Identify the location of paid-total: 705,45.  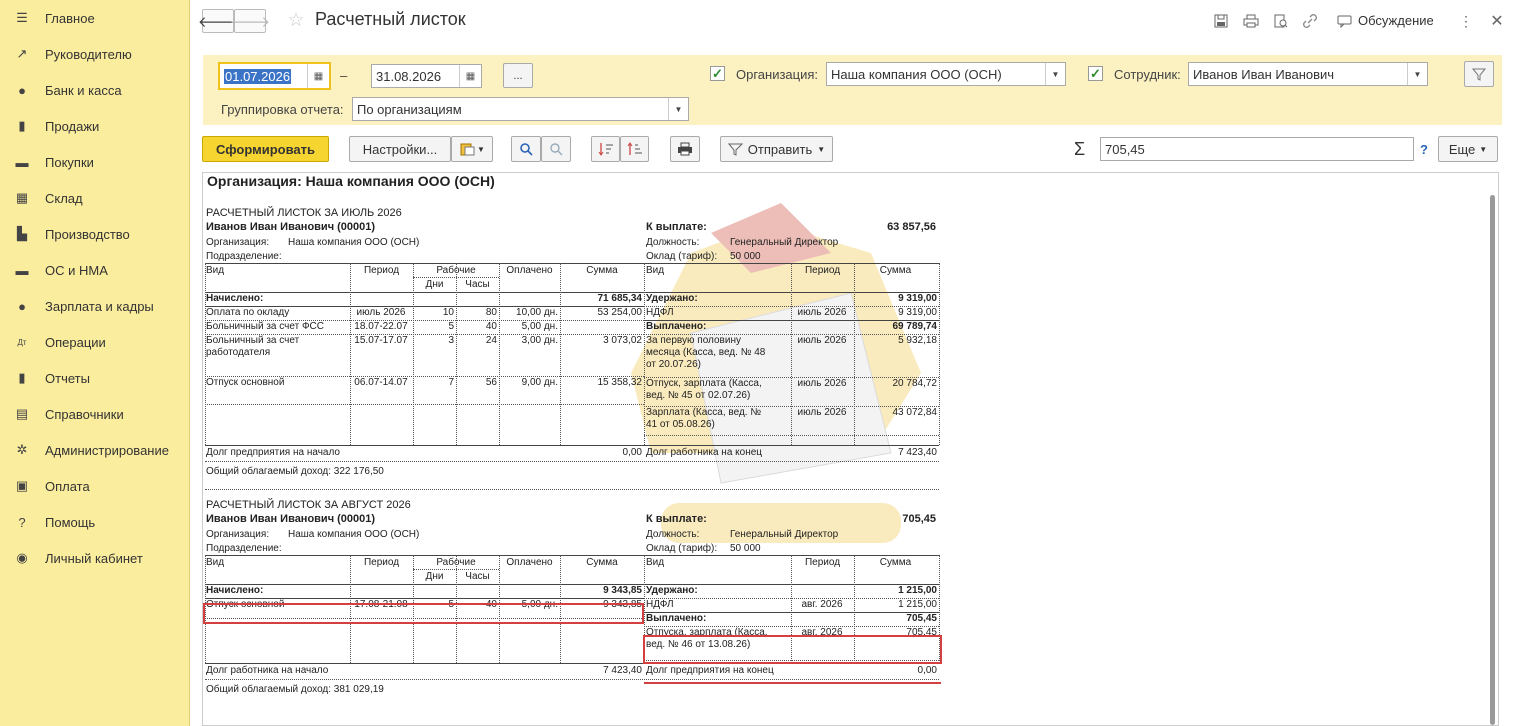
(921, 618).